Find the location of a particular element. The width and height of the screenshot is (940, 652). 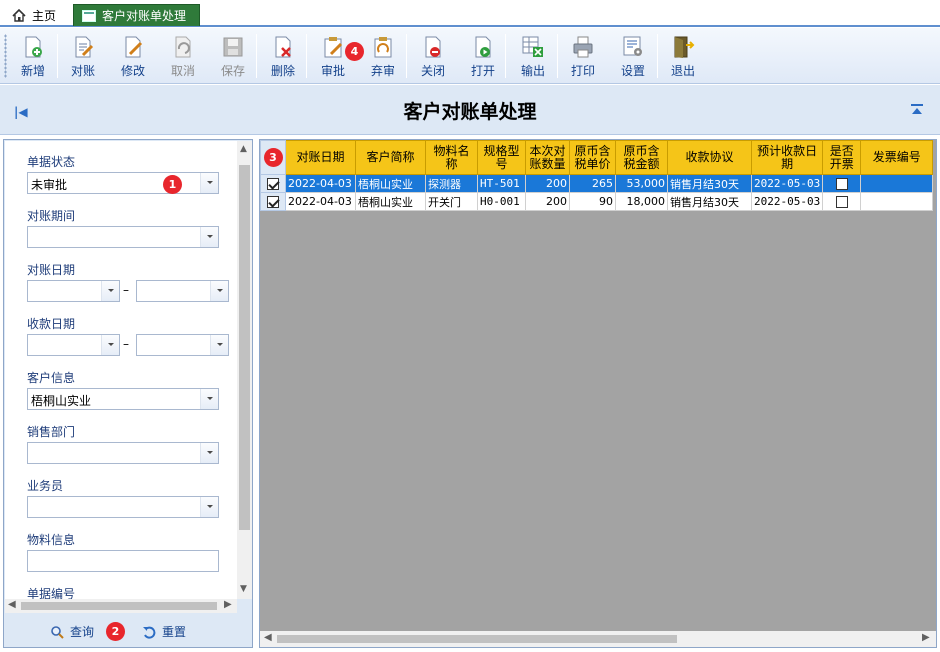

toolbar-button-edit: 修改 is located at coordinates (133, 56).